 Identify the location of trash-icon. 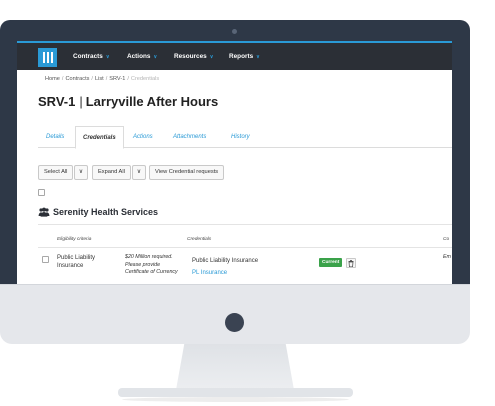
(351, 263).